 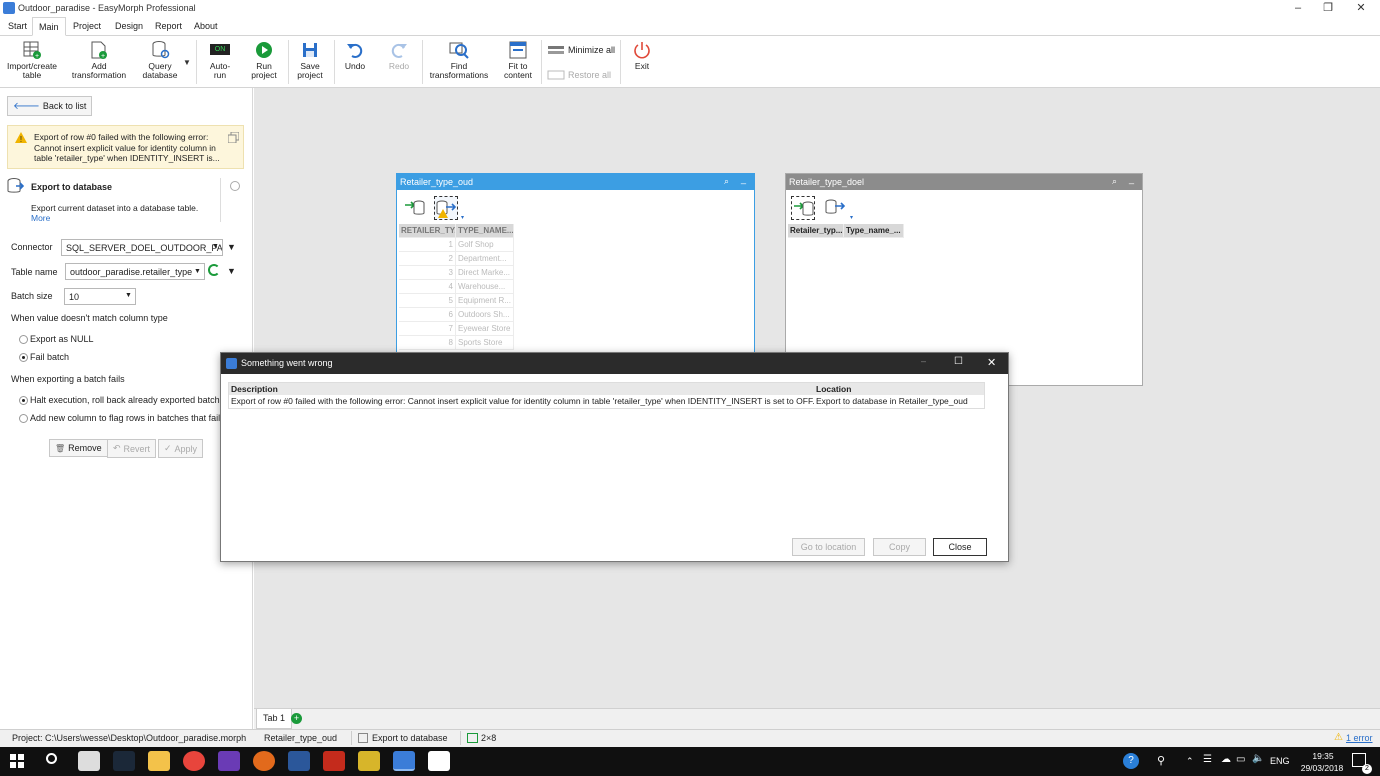 I want to click on undo-button: Undo, so click(x=355, y=63).